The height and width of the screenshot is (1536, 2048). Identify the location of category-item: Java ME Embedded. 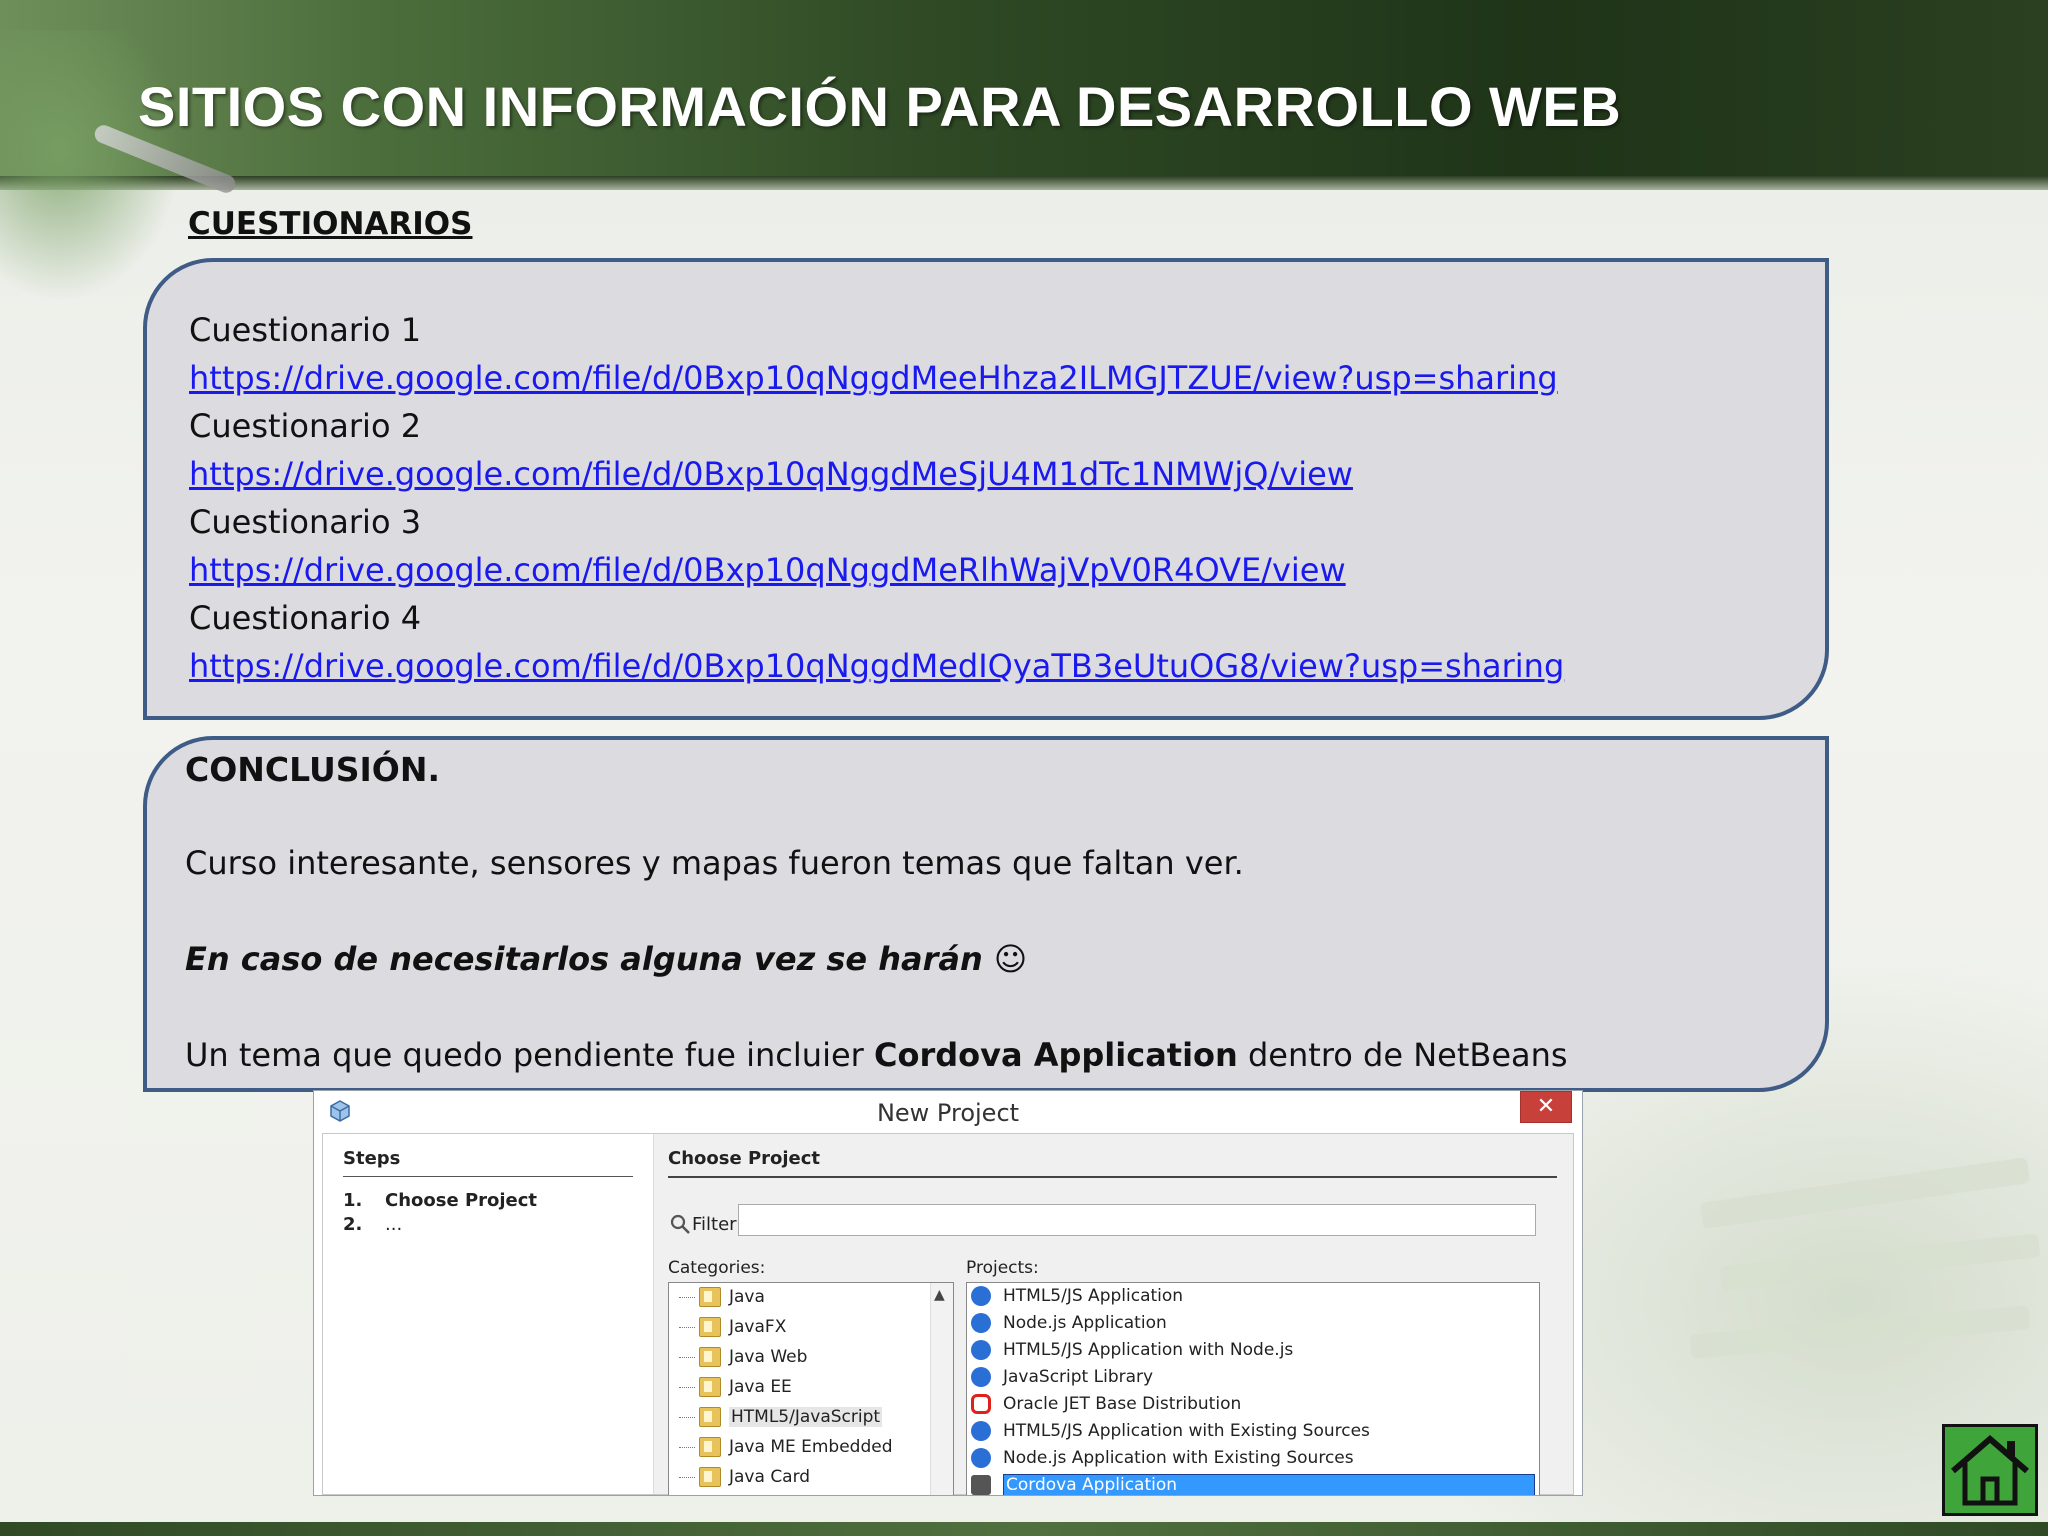
(786, 1447).